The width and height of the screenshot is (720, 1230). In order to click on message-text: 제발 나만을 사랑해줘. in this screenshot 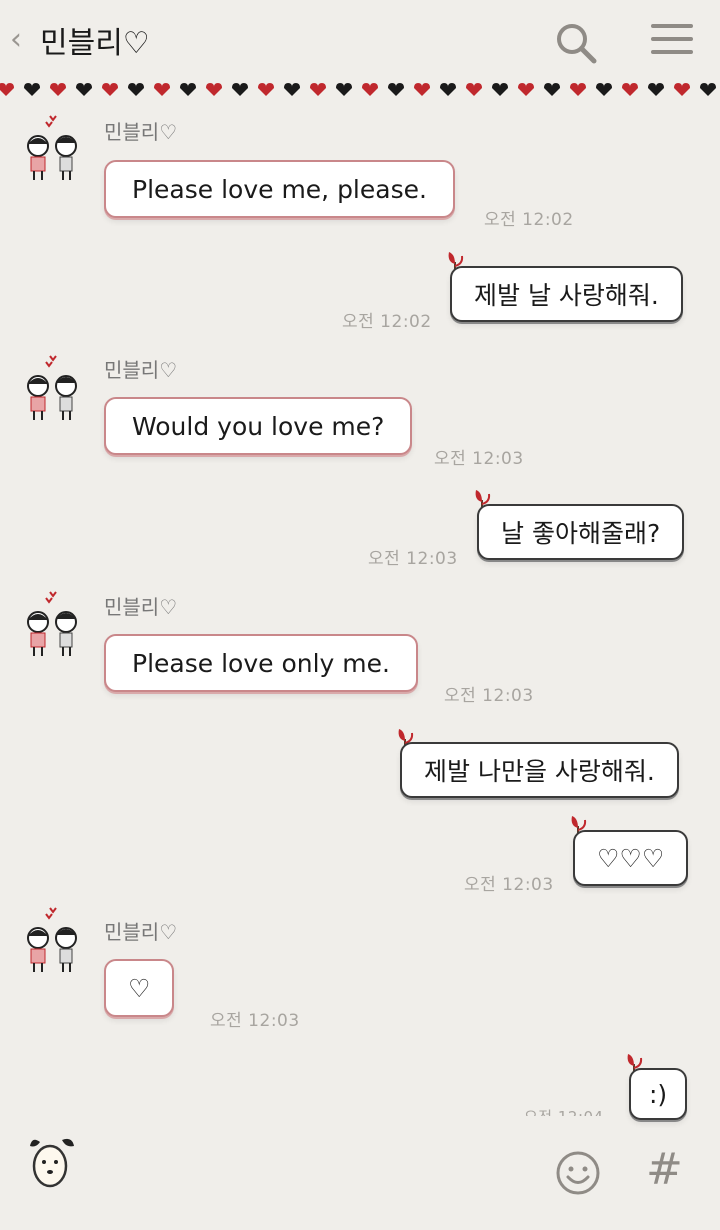, I will do `click(539, 771)`.